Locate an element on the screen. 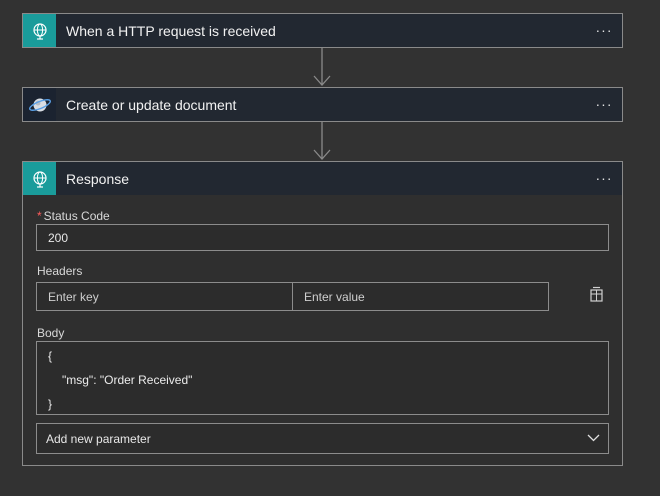 Image resolution: width=660 pixels, height=496 pixels. body-line: "msg": "Order Received" is located at coordinates (127, 380).